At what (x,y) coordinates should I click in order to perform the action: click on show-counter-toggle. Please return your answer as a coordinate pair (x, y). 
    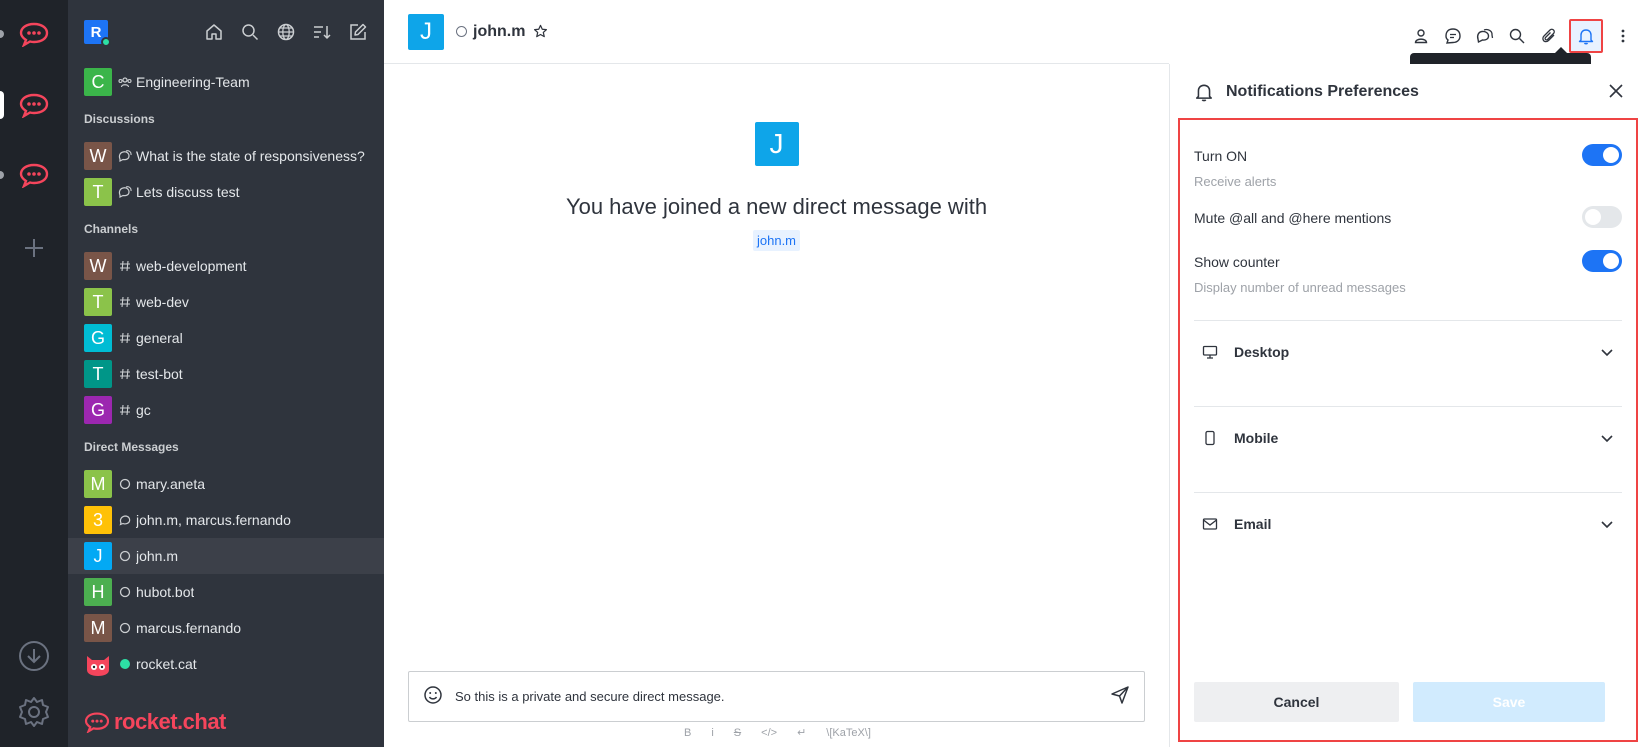
    Looking at the image, I should click on (1602, 261).